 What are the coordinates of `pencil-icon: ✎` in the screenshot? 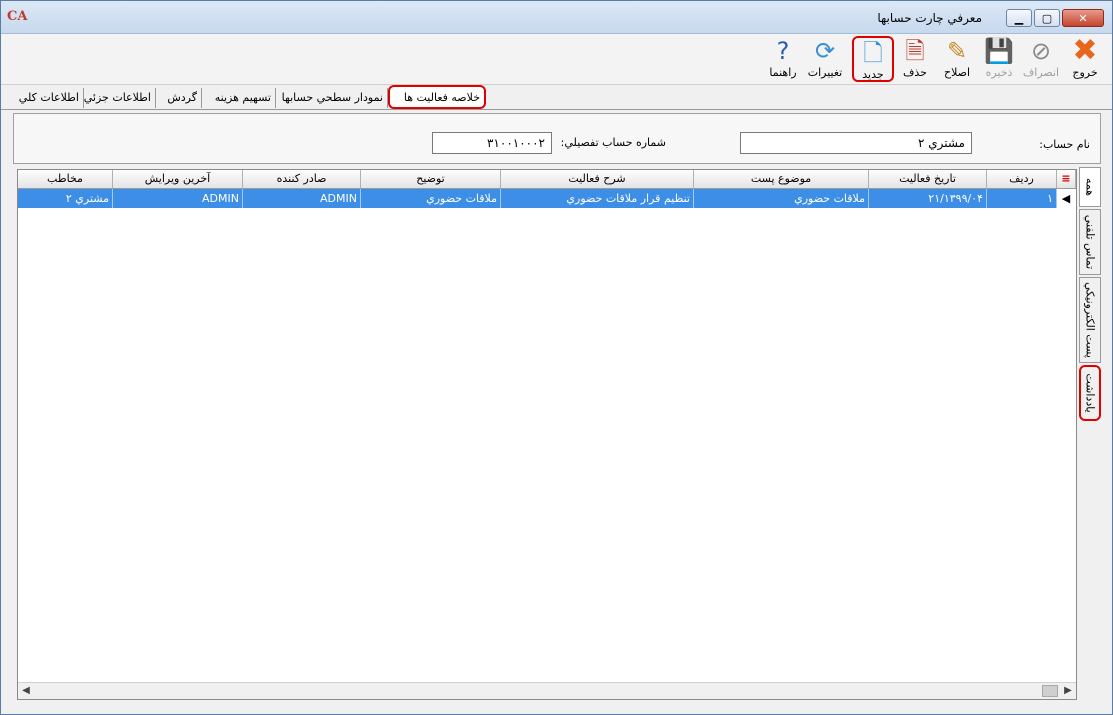 It's located at (957, 51).